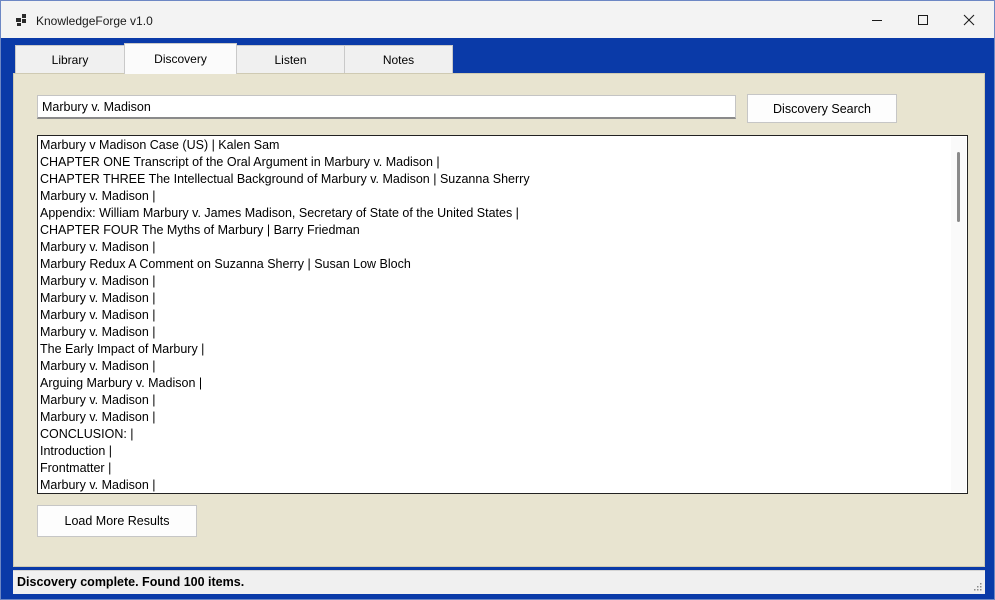 The height and width of the screenshot is (600, 995). What do you see at coordinates (94, 21) in the screenshot?
I see `window-title: KnowledgeForge v1.0` at bounding box center [94, 21].